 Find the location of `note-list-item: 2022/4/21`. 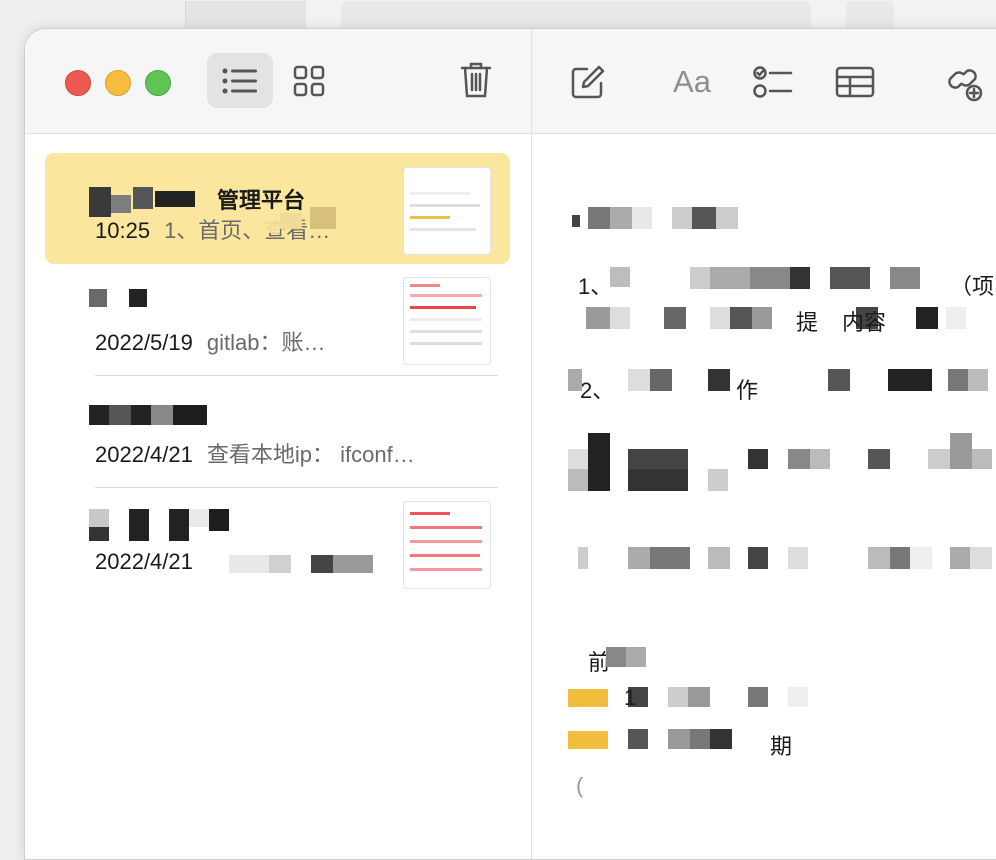

note-list-item: 2022/4/21 is located at coordinates (277, 544).